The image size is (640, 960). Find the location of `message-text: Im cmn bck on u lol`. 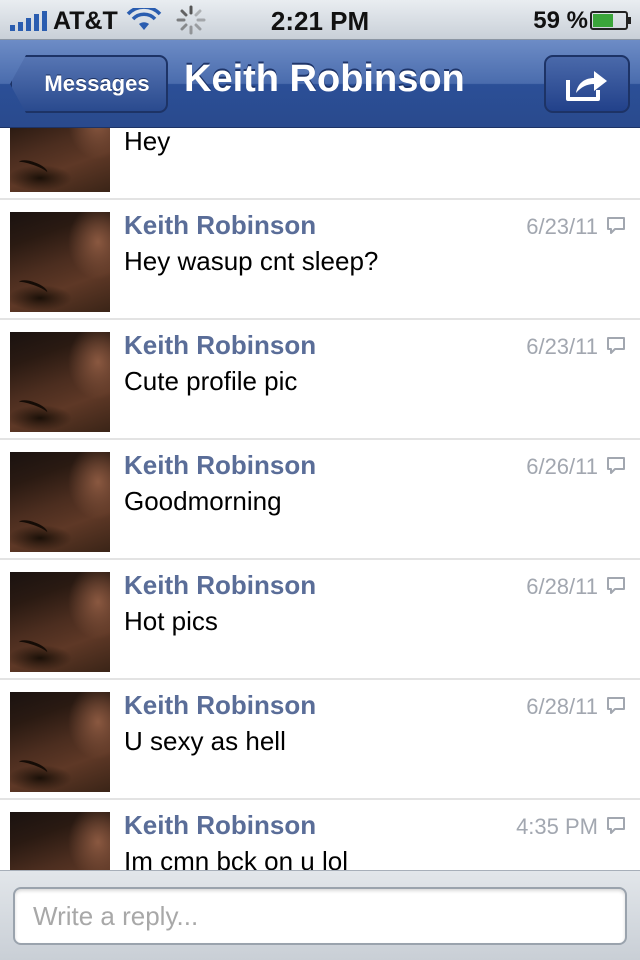

message-text: Im cmn bck on u lol is located at coordinates (236, 858).